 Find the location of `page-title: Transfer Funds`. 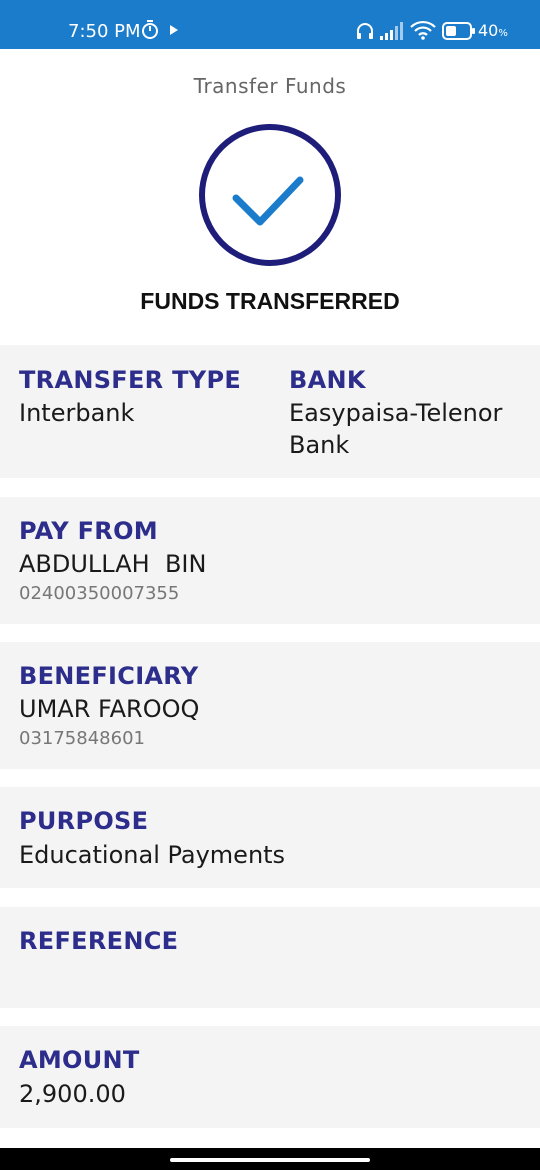

page-title: Transfer Funds is located at coordinates (270, 86).